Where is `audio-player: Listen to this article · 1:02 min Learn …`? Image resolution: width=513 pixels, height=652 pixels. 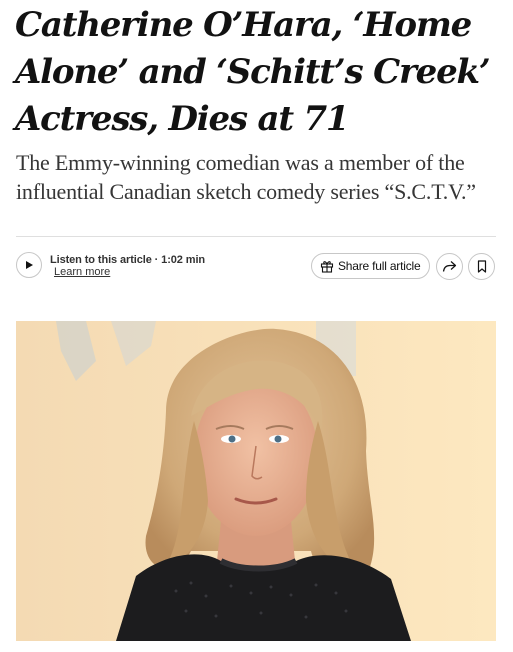 audio-player: Listen to this article · 1:02 min Learn … is located at coordinates (110, 265).